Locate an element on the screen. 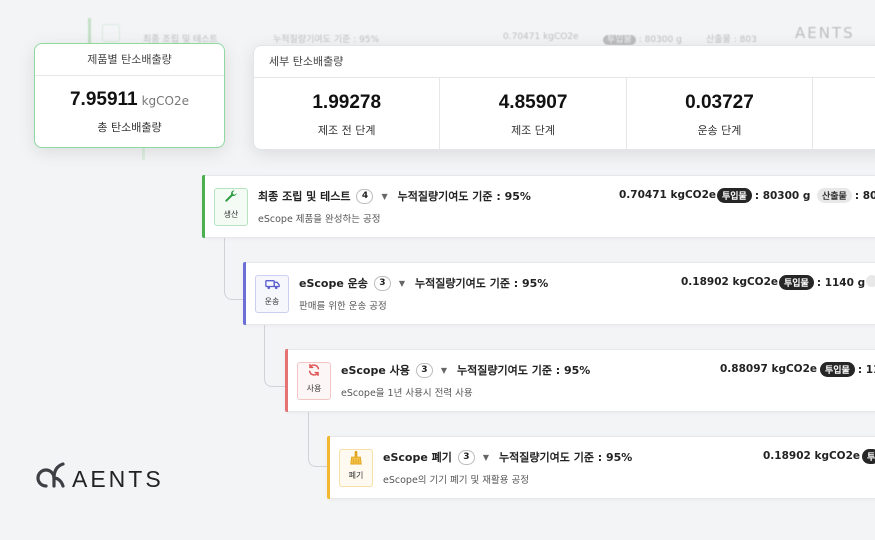 The width and height of the screenshot is (875, 540). stage-label: 제조 전 단계 is located at coordinates (346, 130).